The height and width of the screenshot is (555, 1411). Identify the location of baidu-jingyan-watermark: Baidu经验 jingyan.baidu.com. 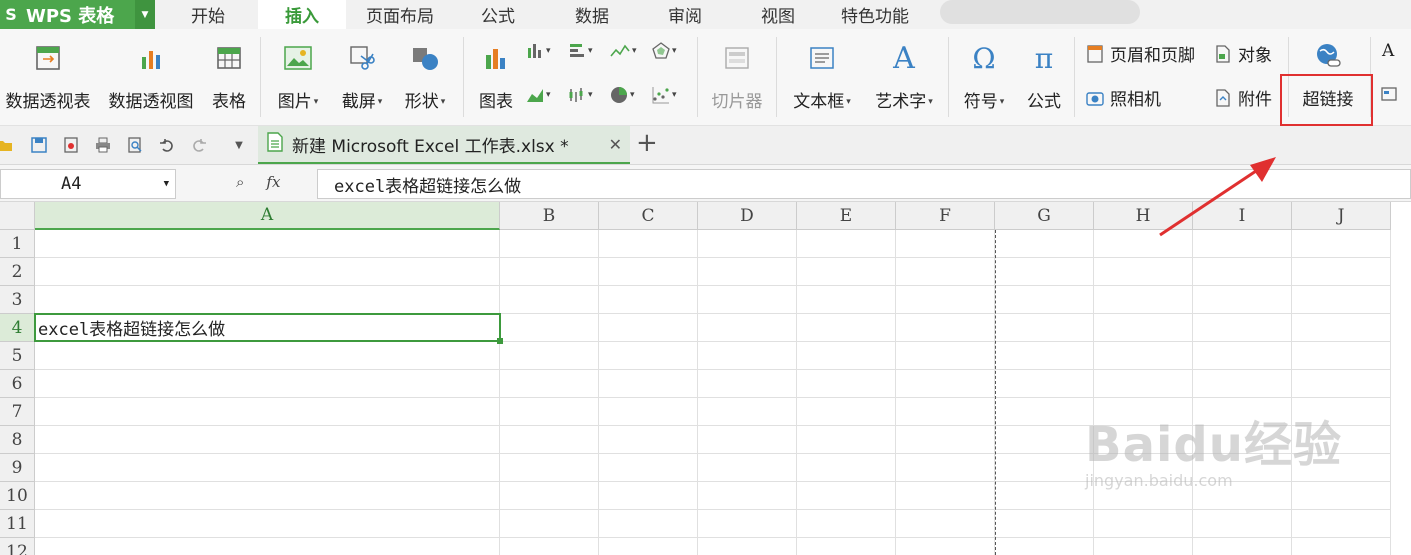
(1213, 447).